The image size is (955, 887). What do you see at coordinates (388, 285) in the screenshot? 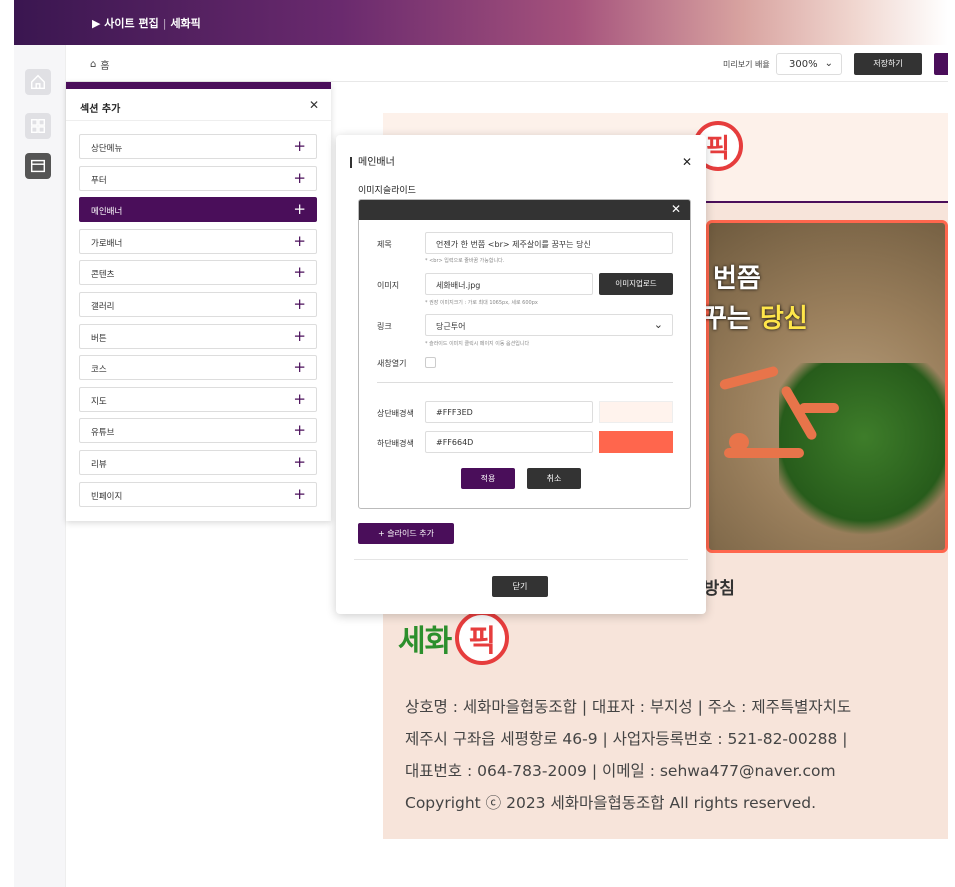
I see `image-label: 이미지` at bounding box center [388, 285].